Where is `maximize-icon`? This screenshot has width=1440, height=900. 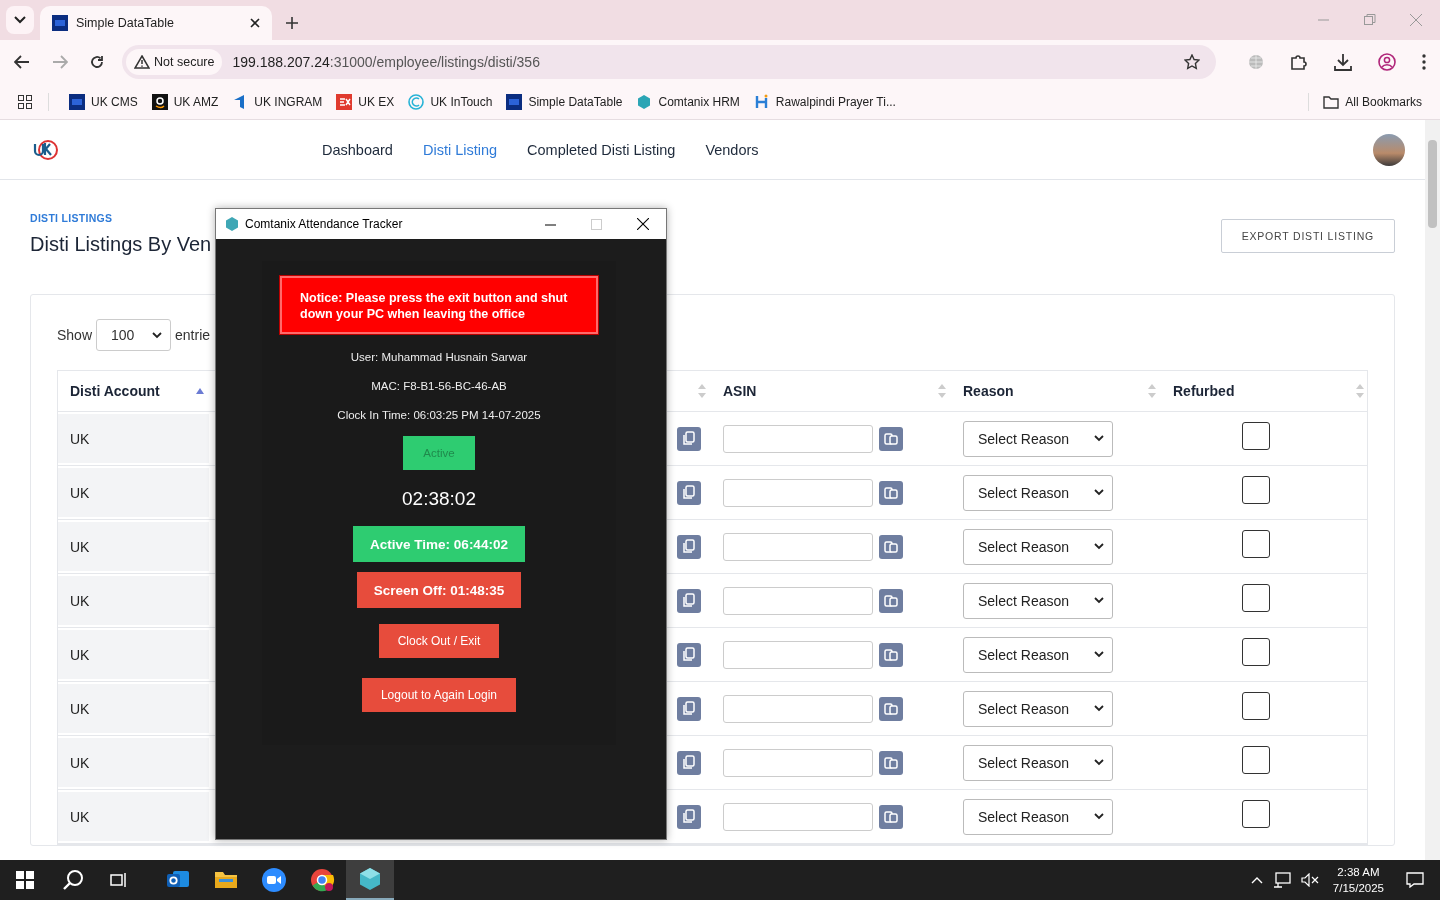 maximize-icon is located at coordinates (596, 224).